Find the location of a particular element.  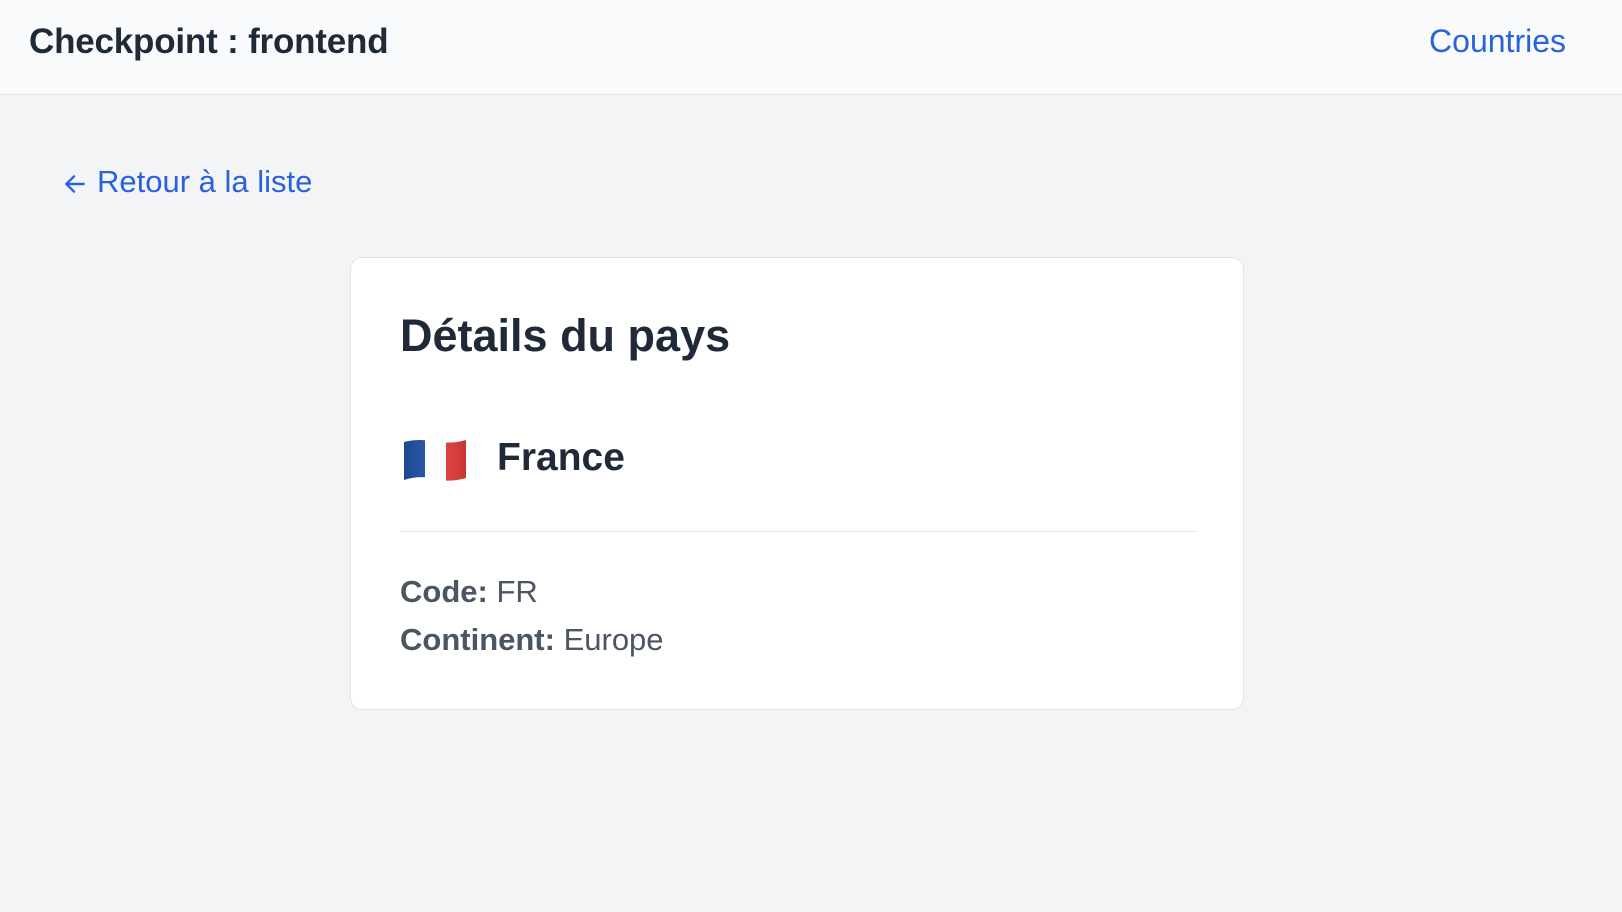

continent-row: Continent: Europe is located at coordinates (532, 640).